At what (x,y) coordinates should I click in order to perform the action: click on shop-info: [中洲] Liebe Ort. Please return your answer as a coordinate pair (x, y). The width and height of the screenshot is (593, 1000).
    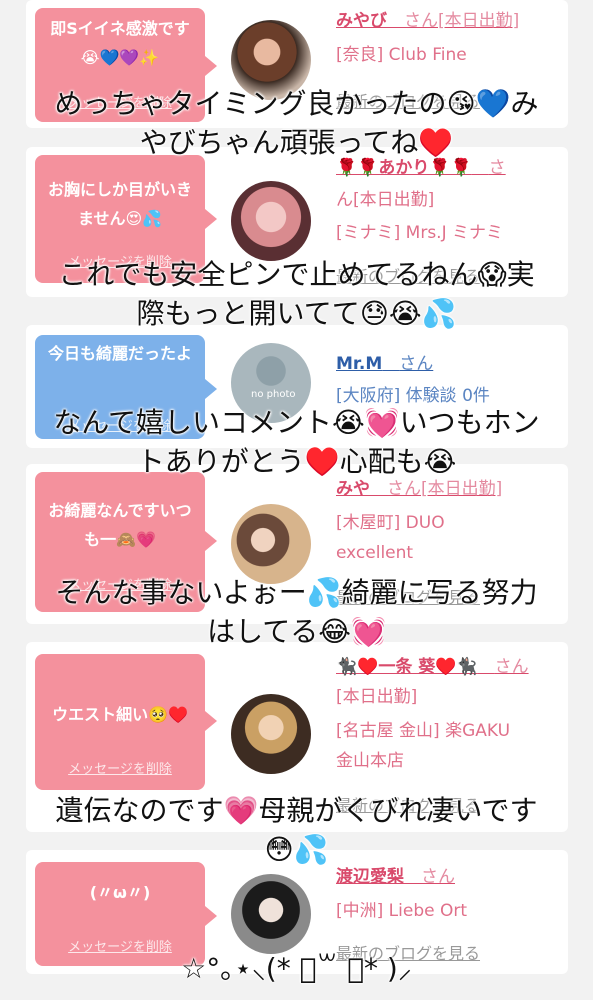
    Looking at the image, I should click on (402, 911).